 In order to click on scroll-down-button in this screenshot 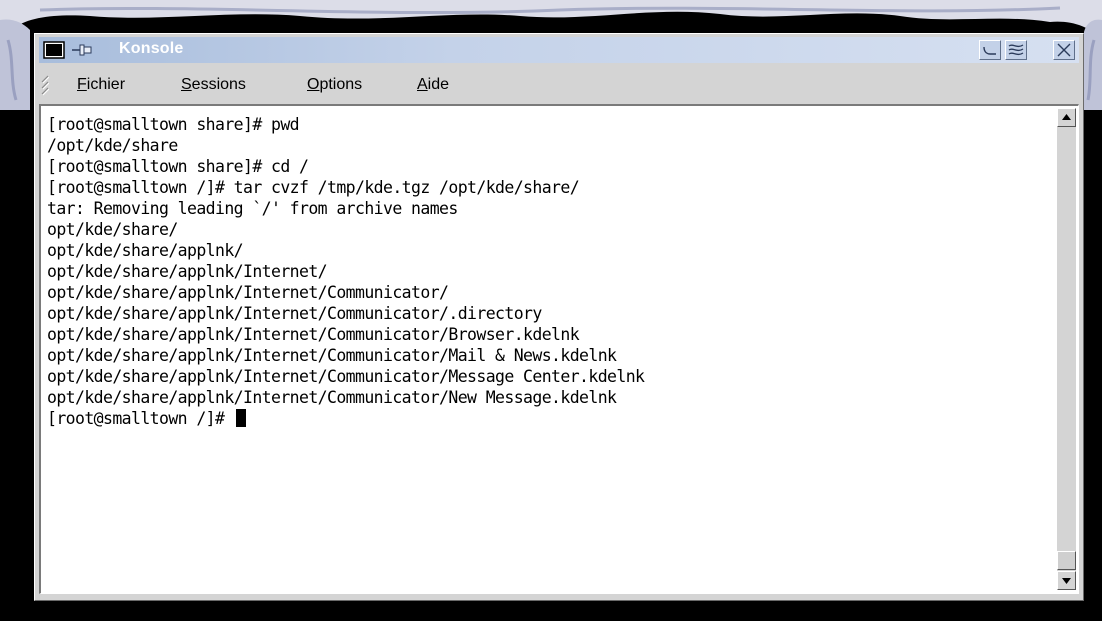, I will do `click(1066, 580)`.